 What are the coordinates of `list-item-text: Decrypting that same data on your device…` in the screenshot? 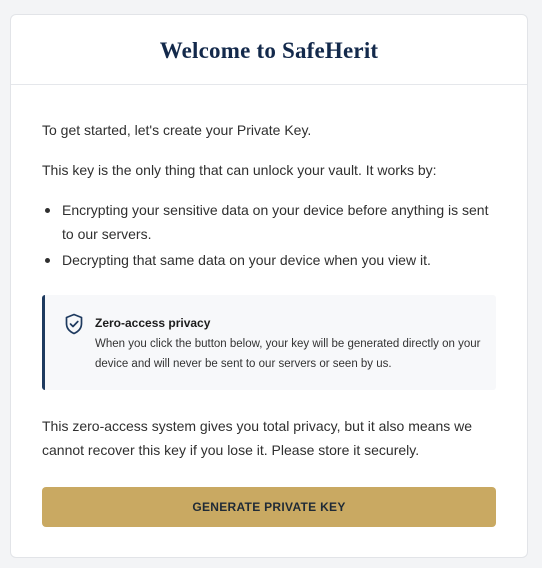 It's located at (246, 260).